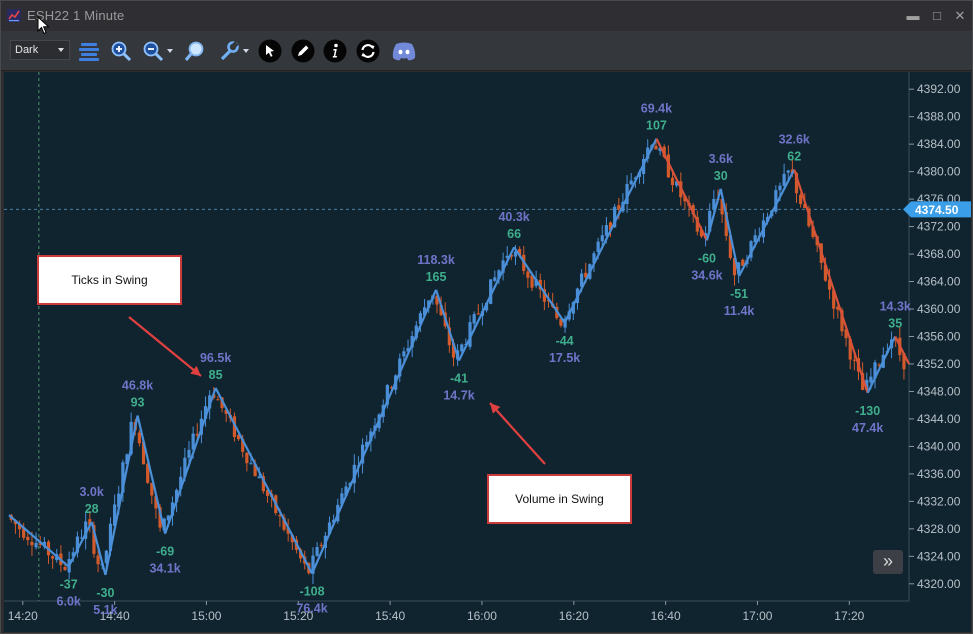 This screenshot has height=634, width=973. I want to click on refresh-icon, so click(368, 51).